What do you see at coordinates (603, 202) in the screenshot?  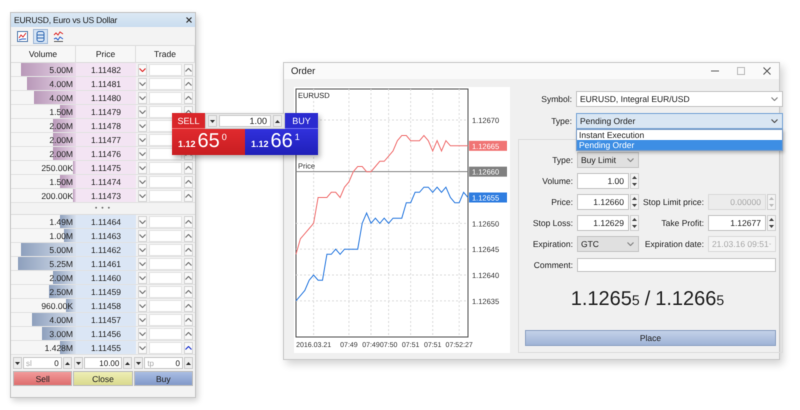 I see `number-field: 1.12660` at bounding box center [603, 202].